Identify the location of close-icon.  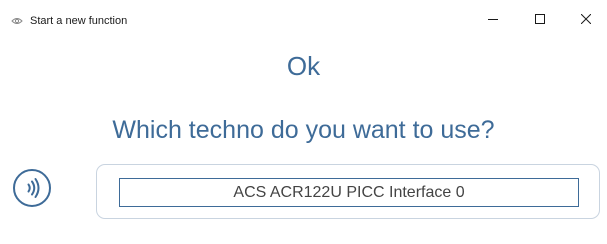
(586, 20).